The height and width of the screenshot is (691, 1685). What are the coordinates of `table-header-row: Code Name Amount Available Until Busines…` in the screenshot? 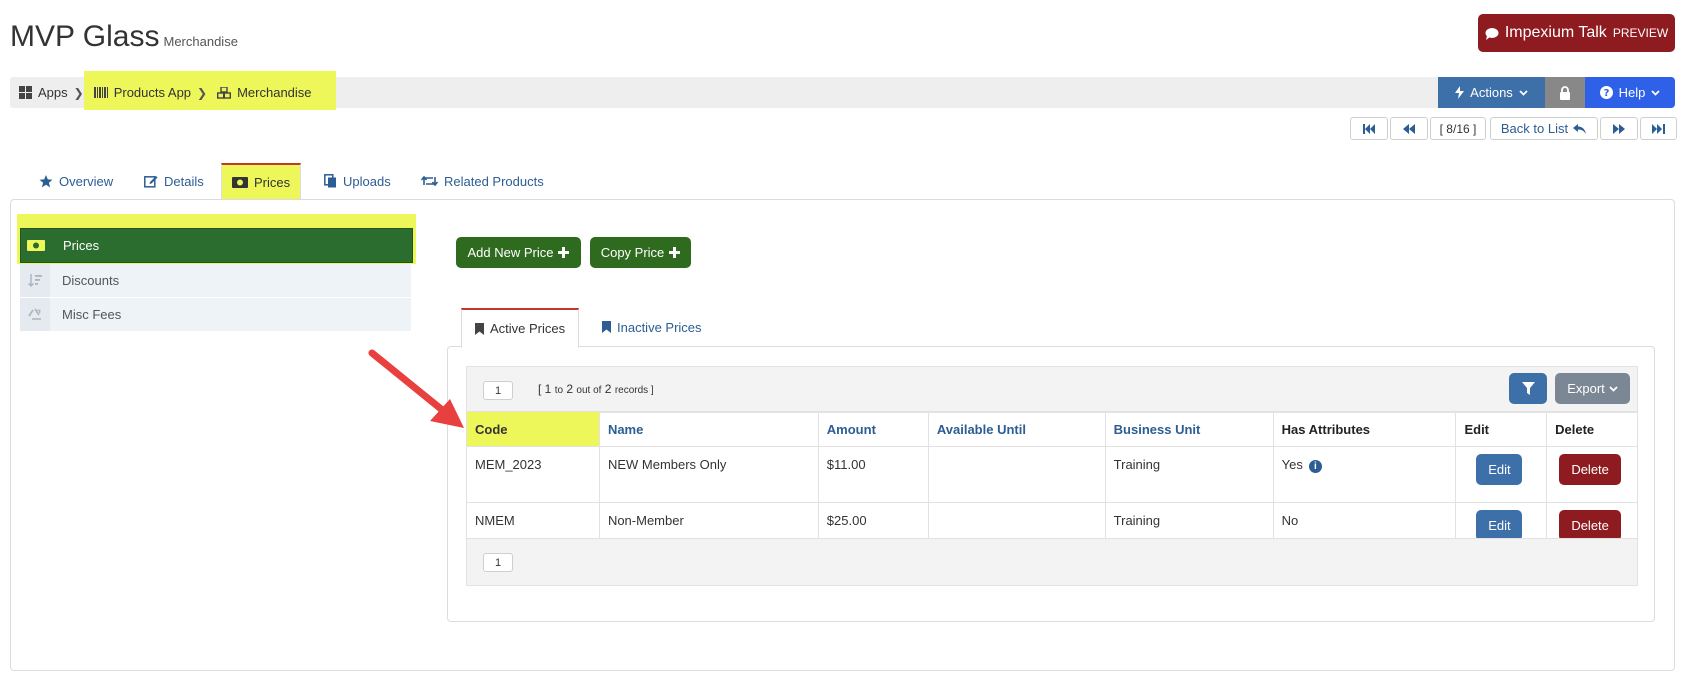 It's located at (1052, 429).